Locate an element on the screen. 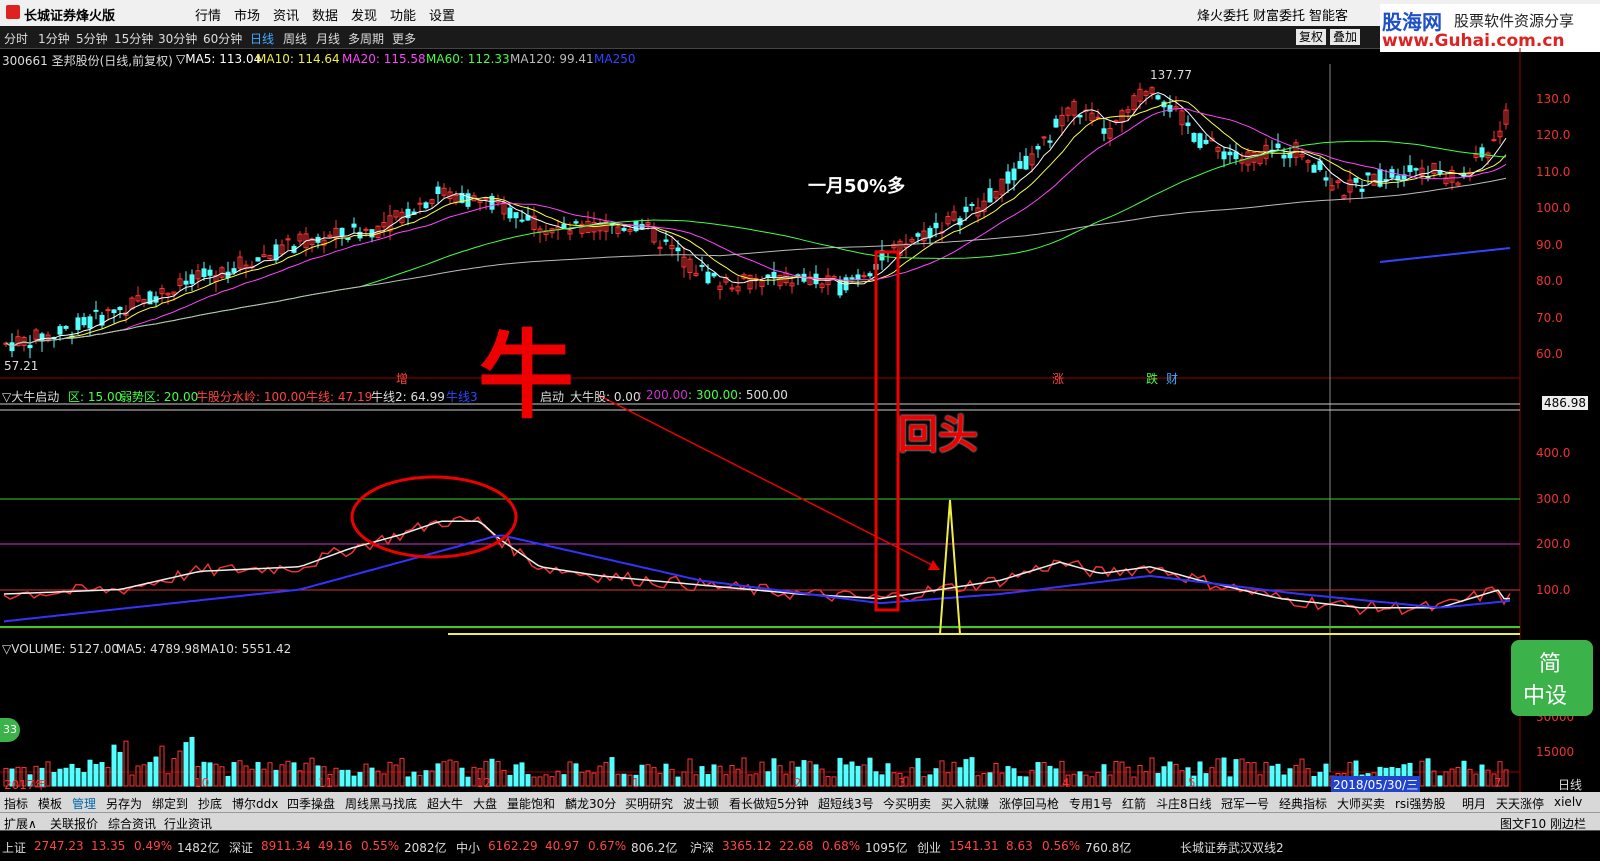  indicator-tab-3: 另存为 is located at coordinates (124, 803).